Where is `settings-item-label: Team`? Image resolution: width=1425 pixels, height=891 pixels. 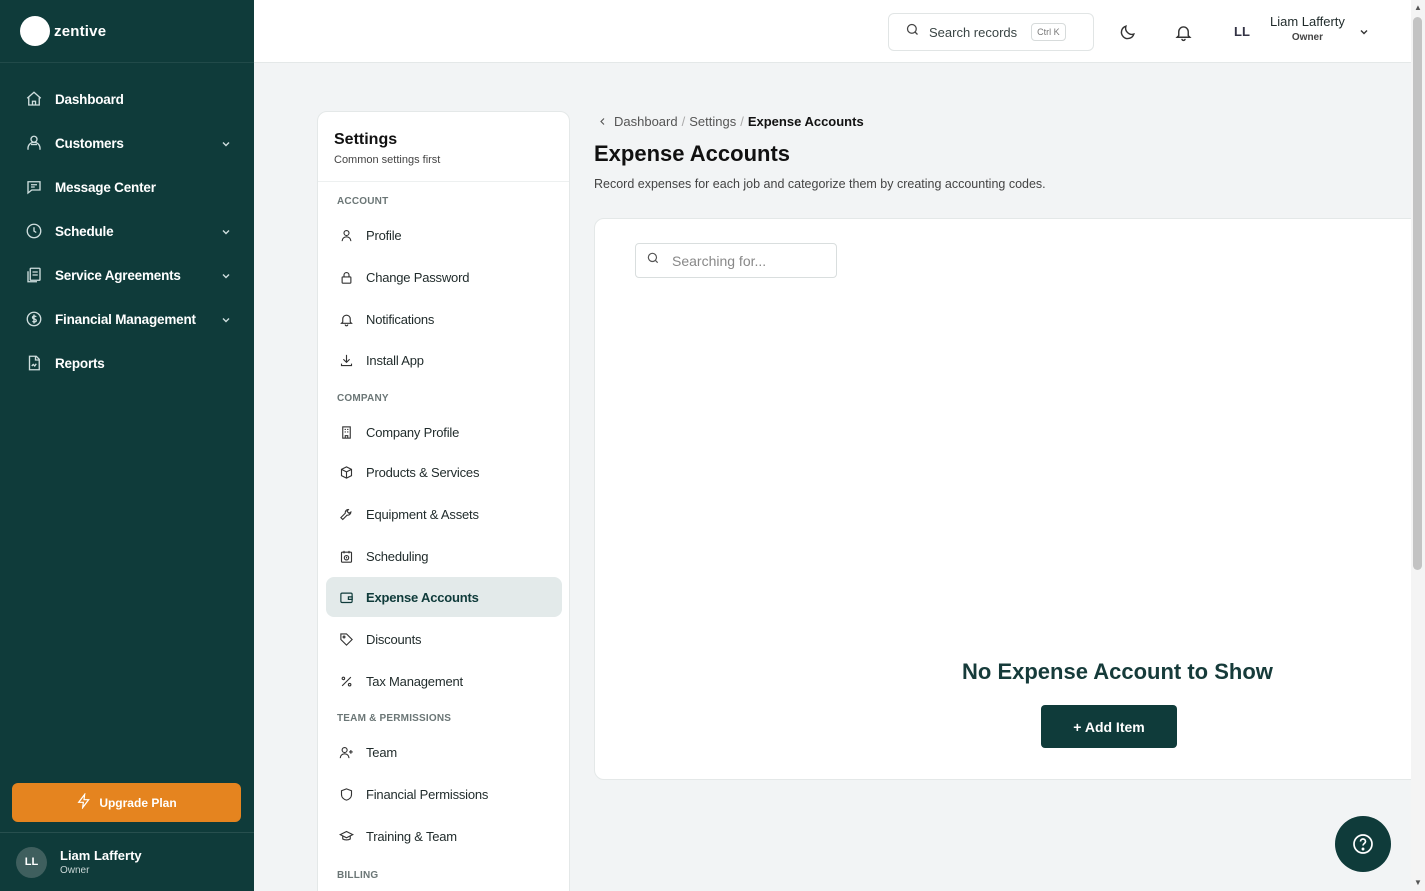 settings-item-label: Team is located at coordinates (381, 752).